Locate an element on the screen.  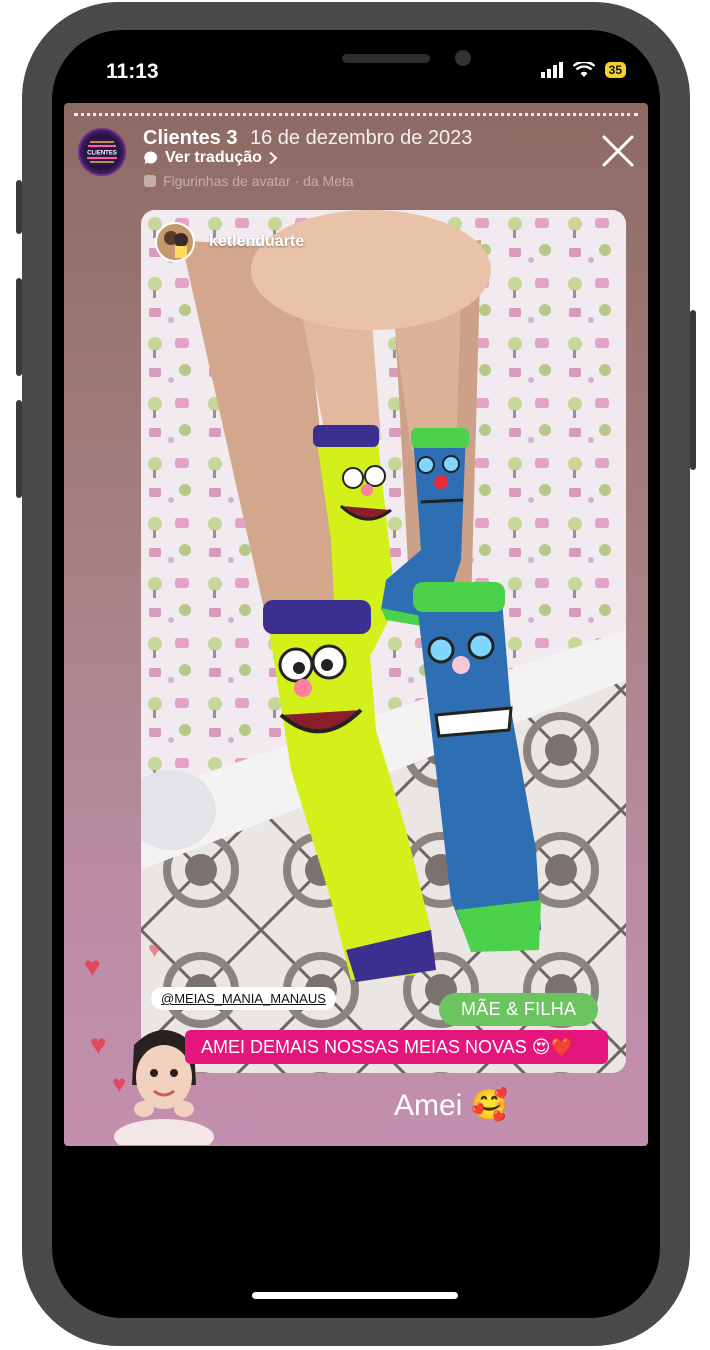
front-camera is located at coordinates (463, 58).